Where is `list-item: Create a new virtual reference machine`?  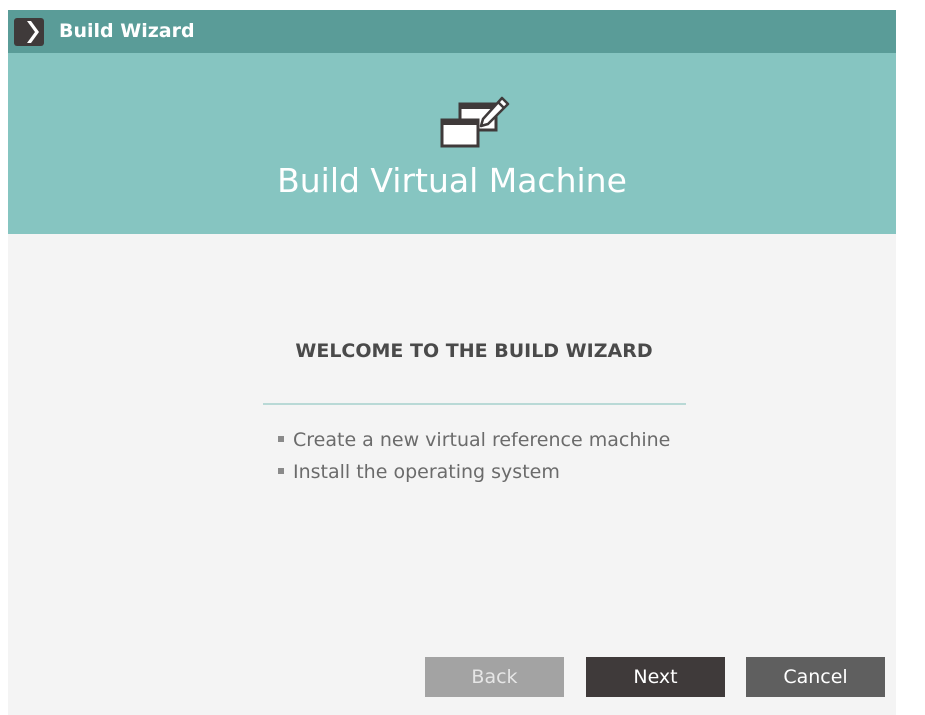
list-item: Create a new virtual reference machine is located at coordinates (474, 440).